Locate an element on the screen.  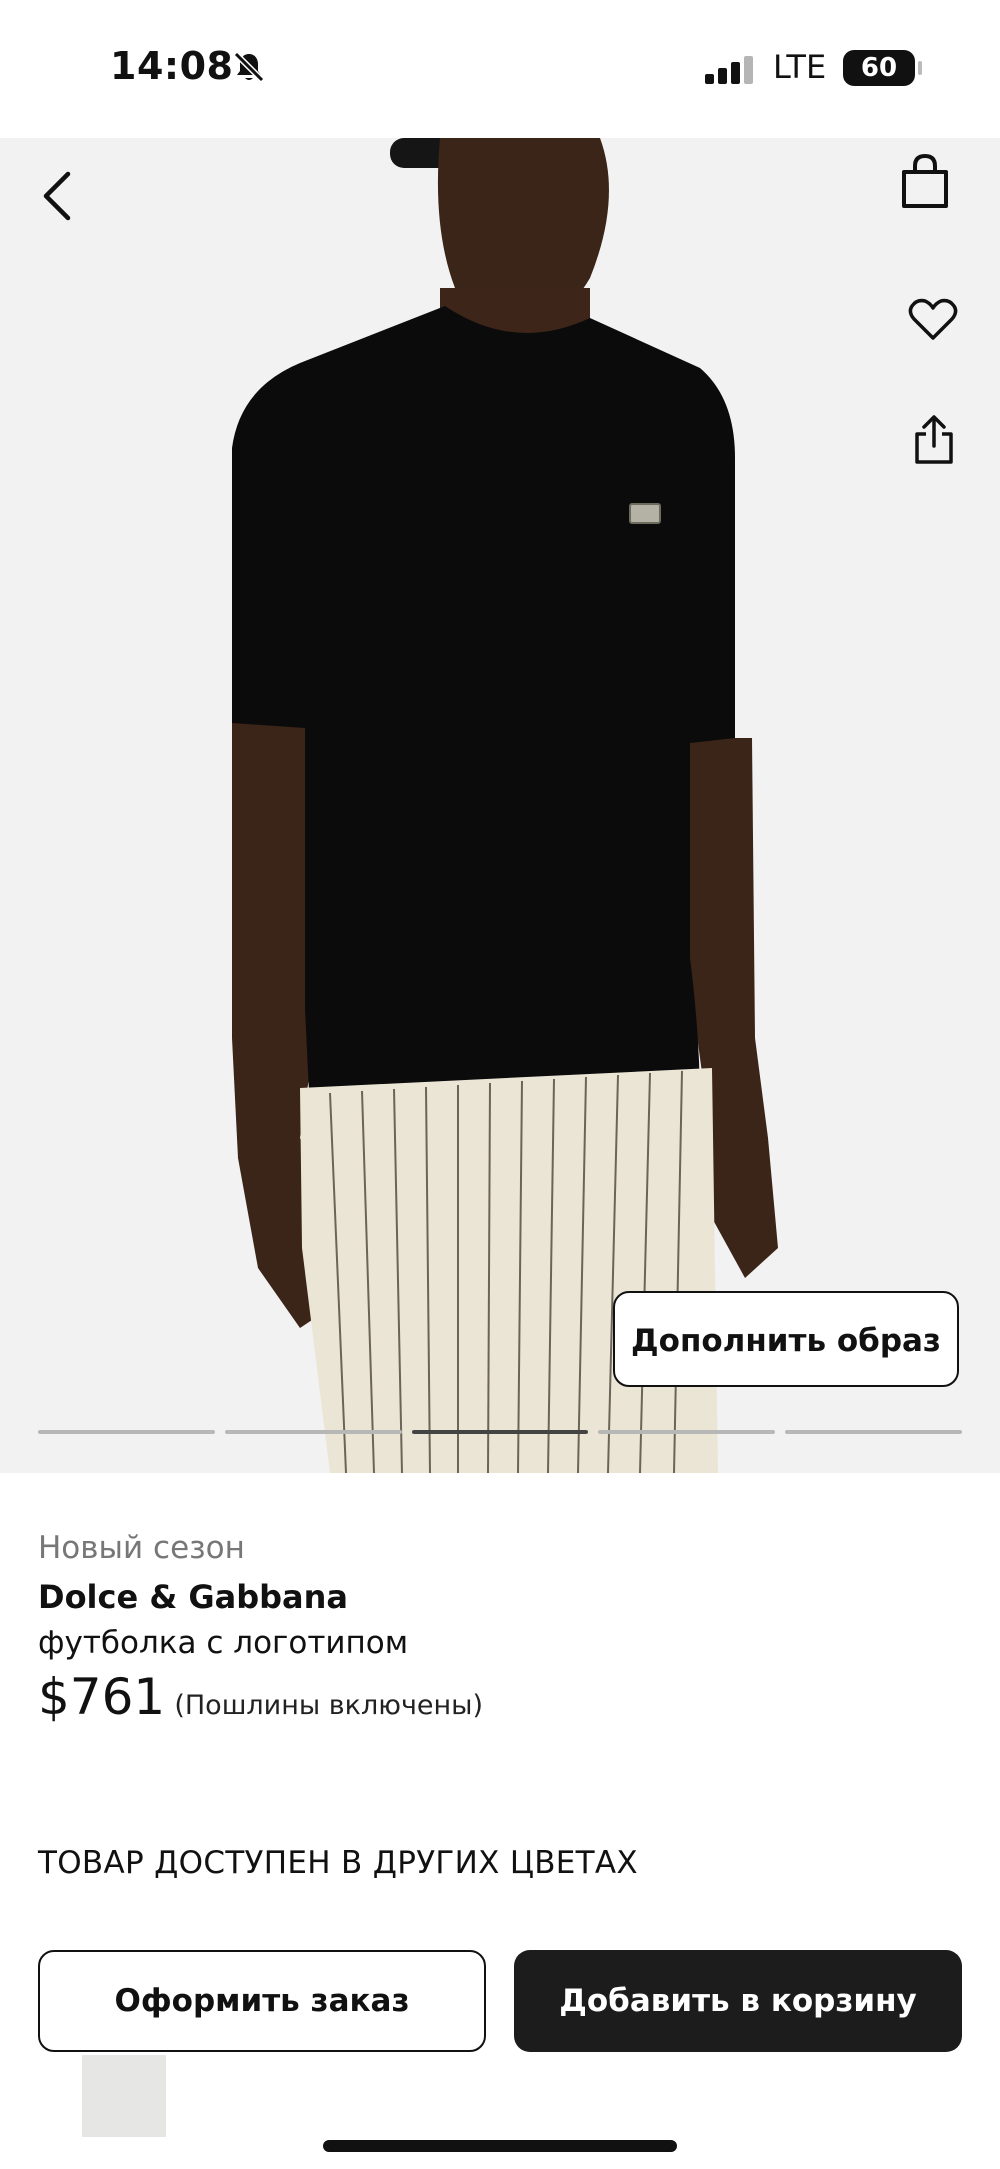
heart-icon is located at coordinates (933, 319).